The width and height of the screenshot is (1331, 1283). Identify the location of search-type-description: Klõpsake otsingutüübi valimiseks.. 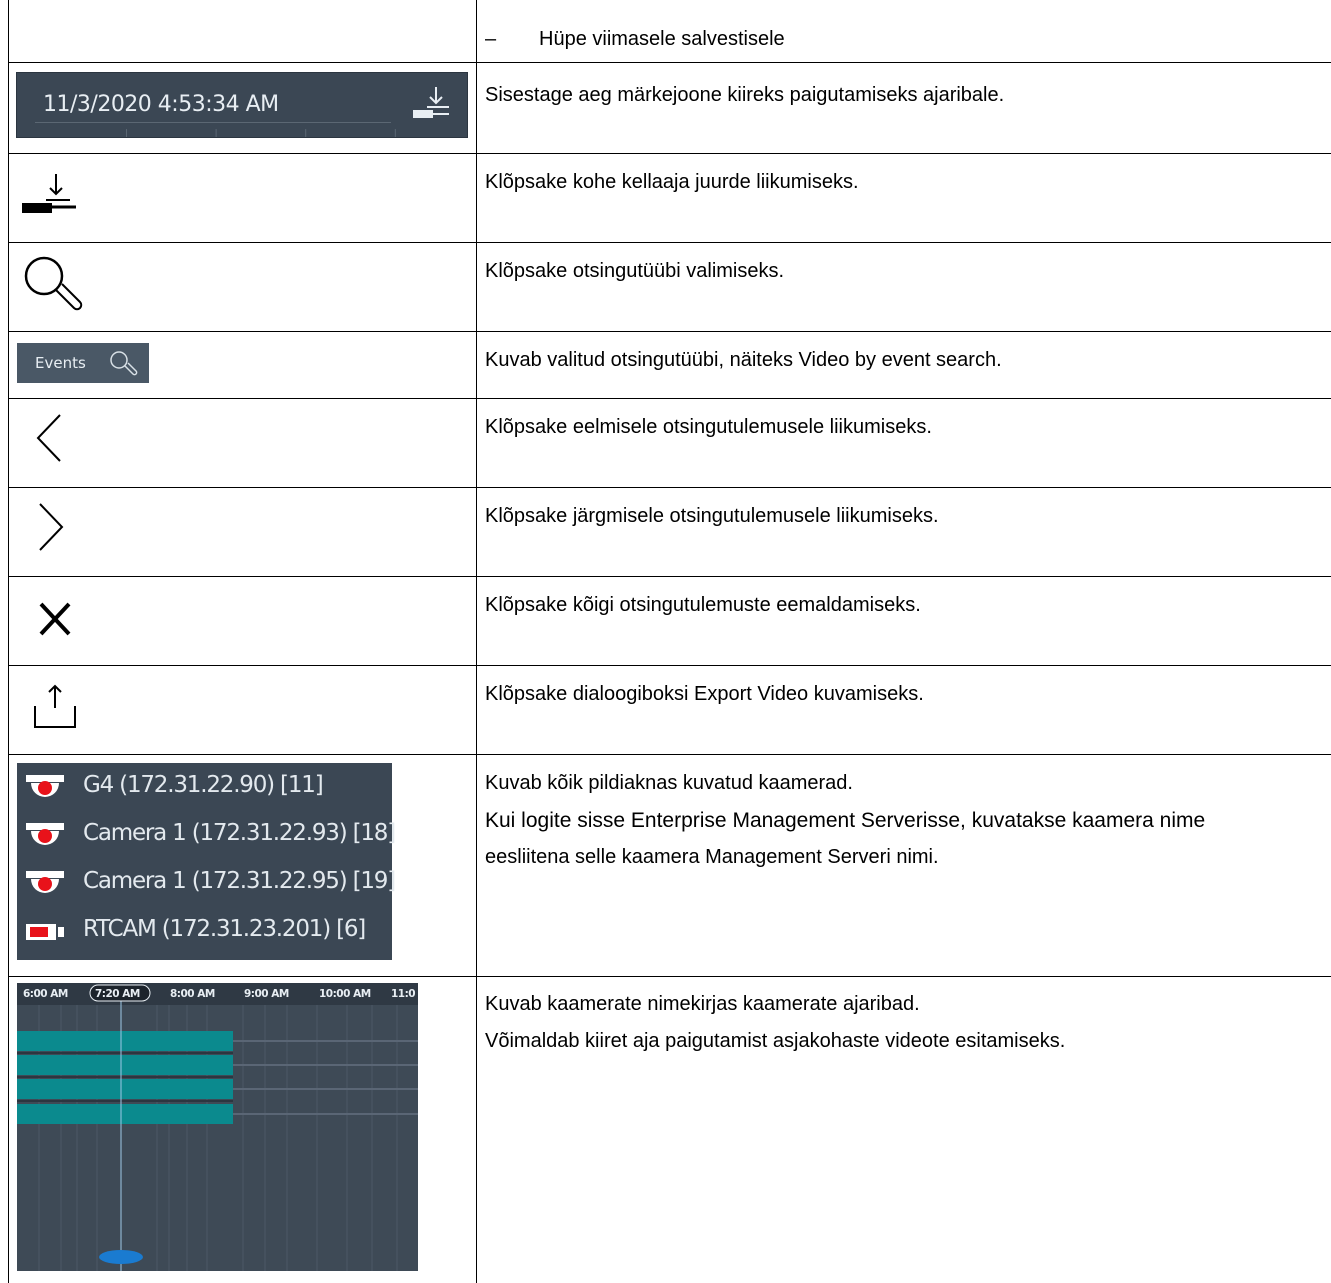
(635, 271).